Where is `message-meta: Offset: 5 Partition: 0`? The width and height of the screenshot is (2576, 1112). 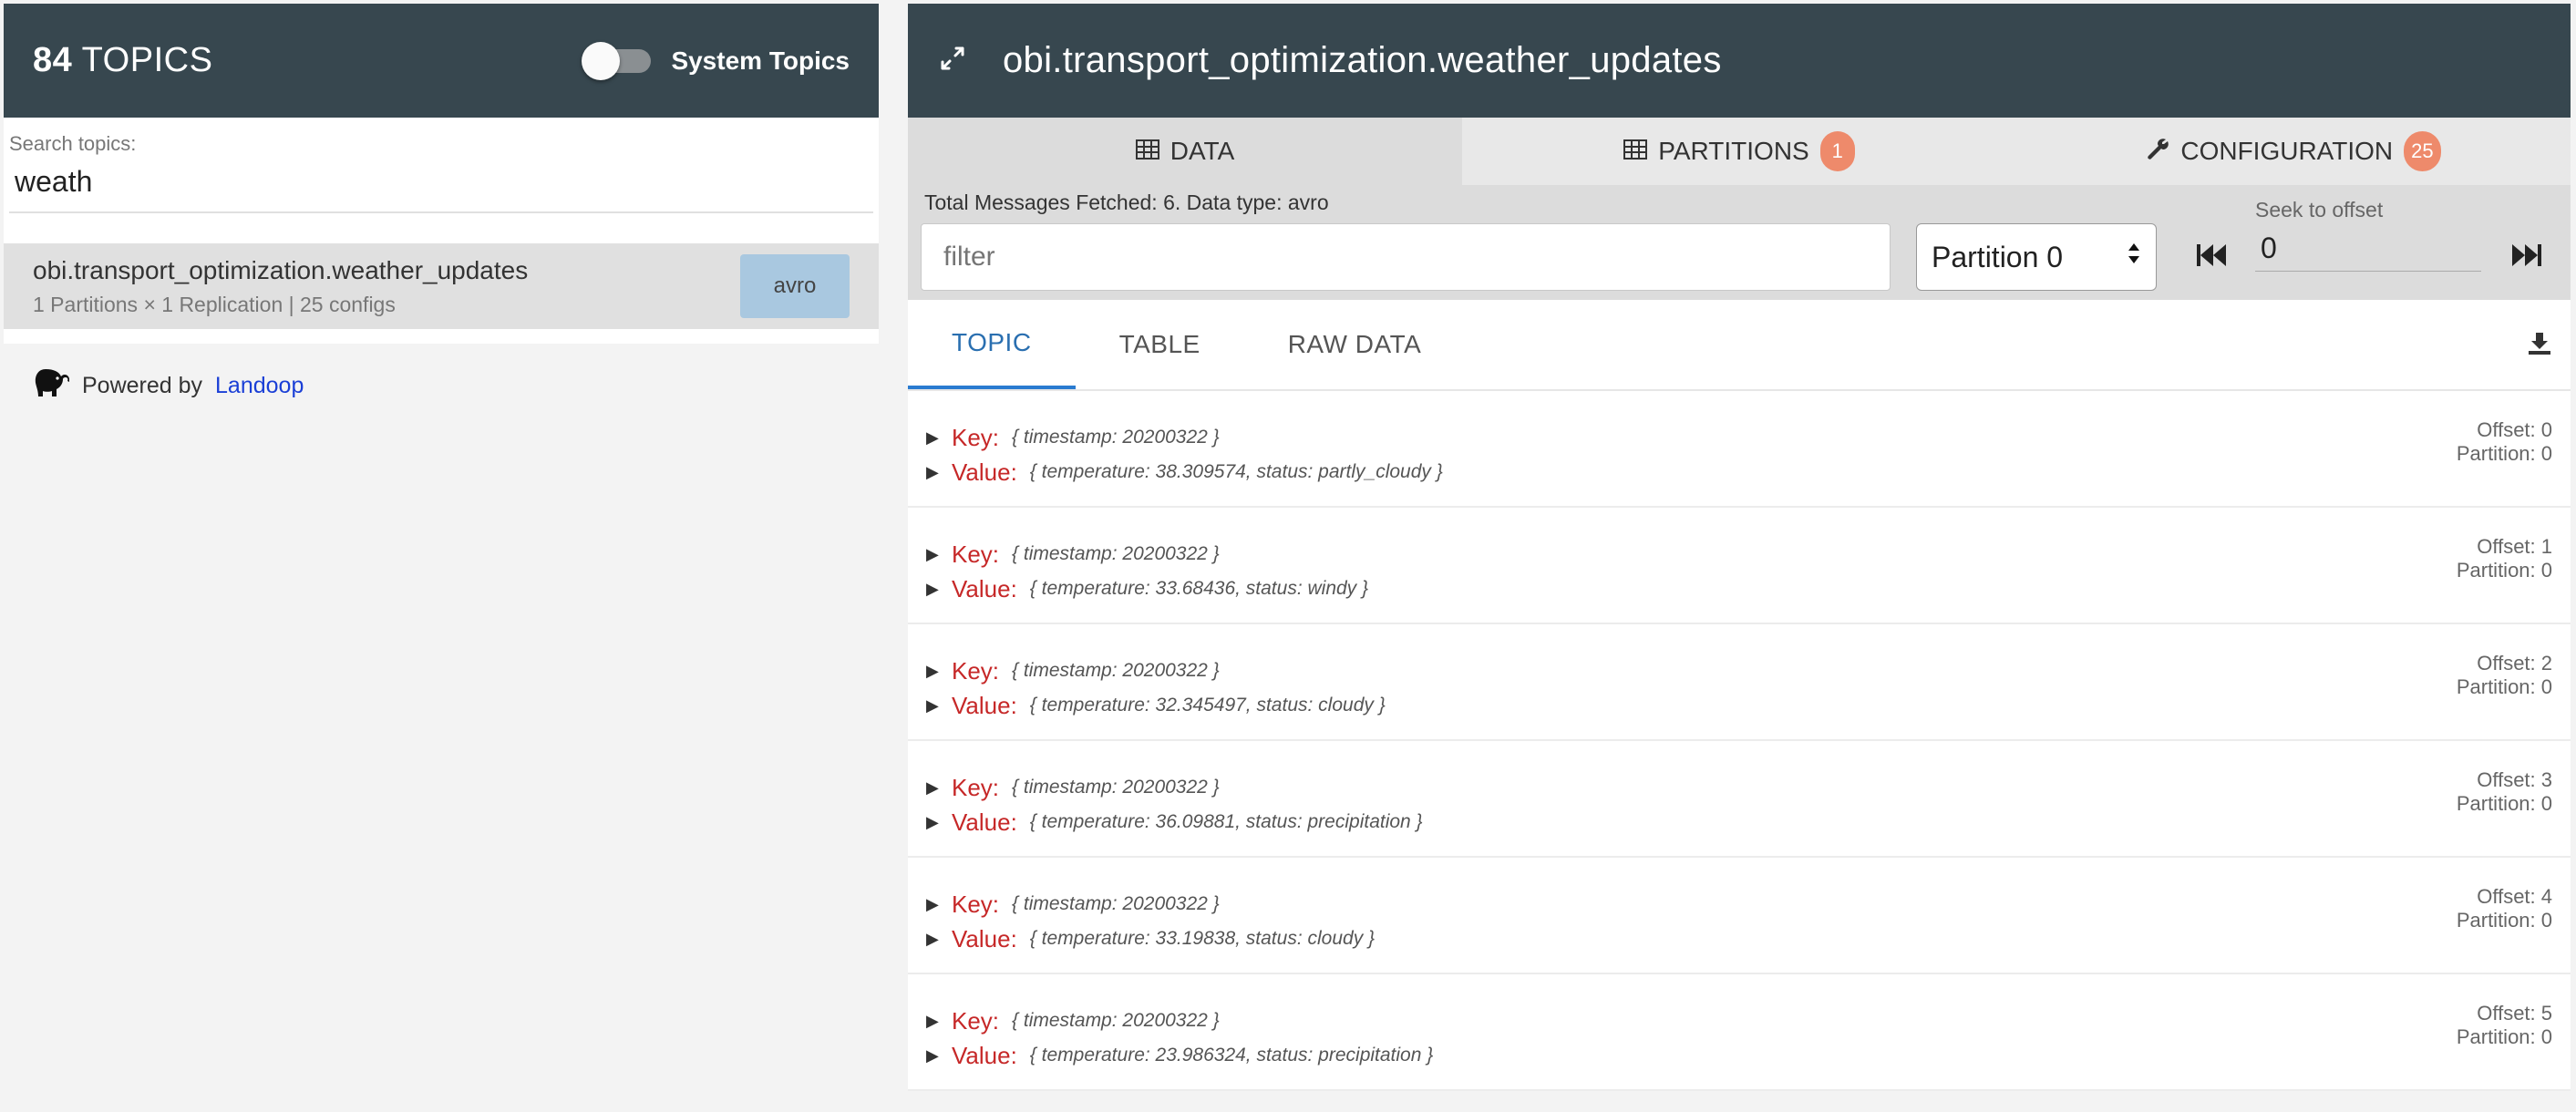
message-meta: Offset: 5 Partition: 0 is located at coordinates (2504, 1025).